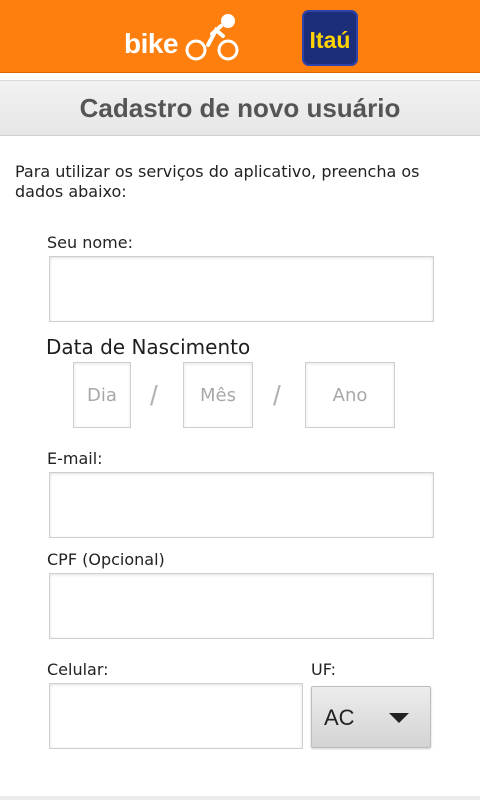  I want to click on month-field, so click(218, 395).